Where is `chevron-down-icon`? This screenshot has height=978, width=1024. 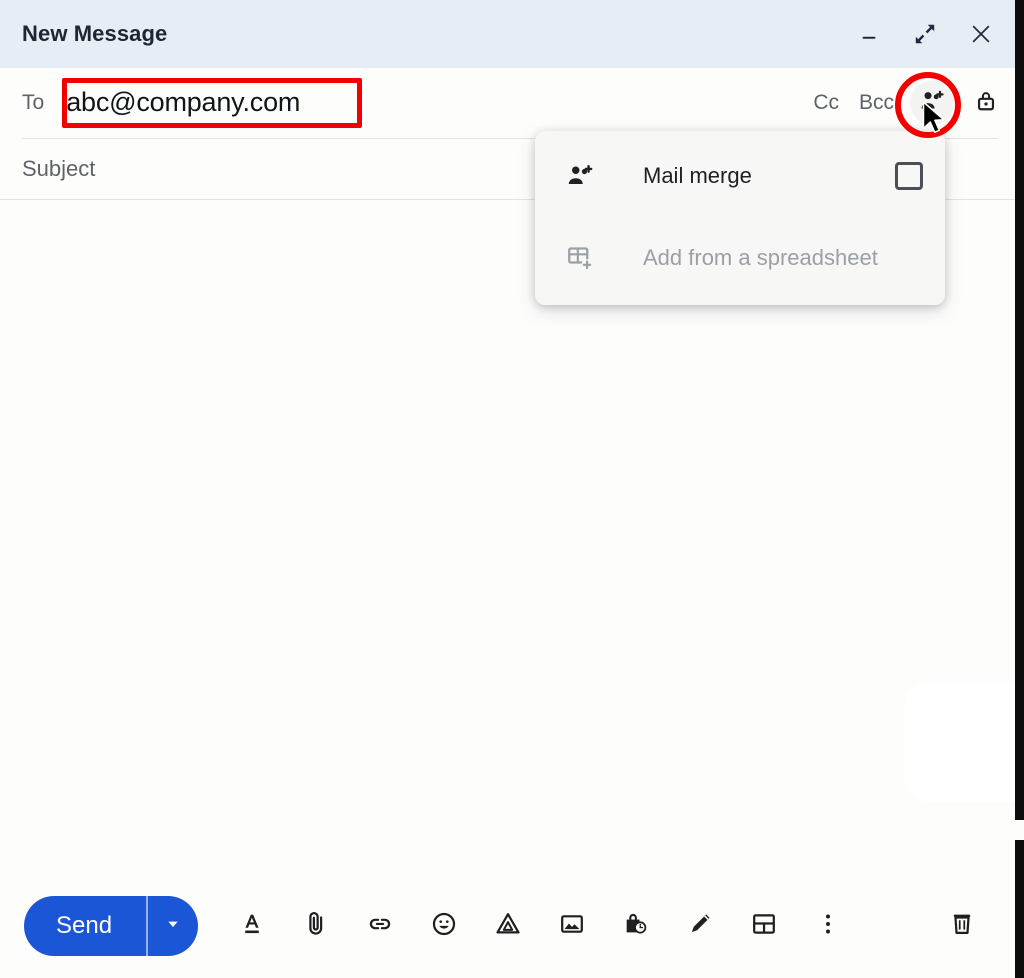 chevron-down-icon is located at coordinates (173, 926).